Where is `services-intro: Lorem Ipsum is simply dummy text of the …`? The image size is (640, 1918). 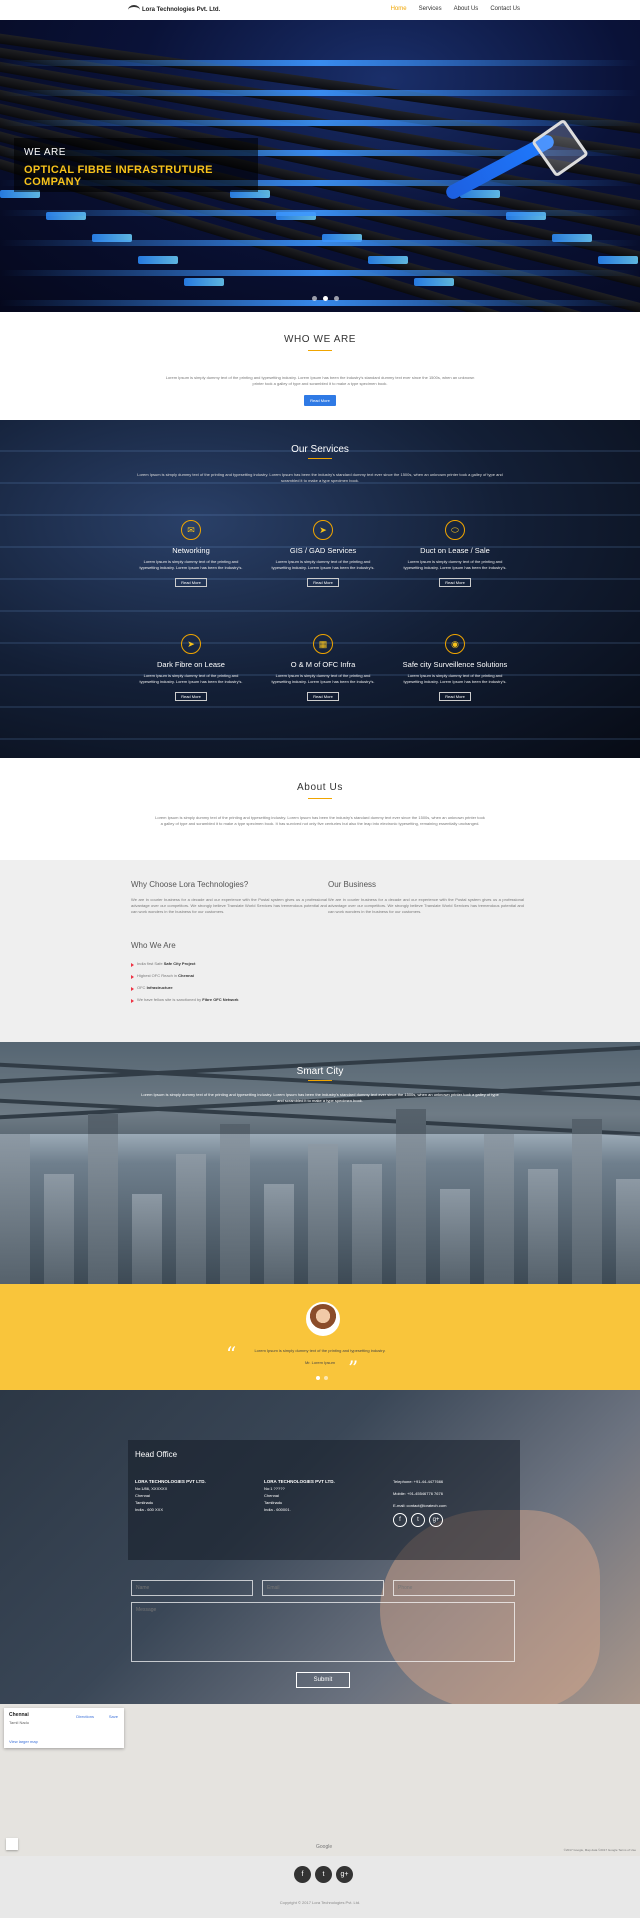 services-intro: Lorem Ipsum is simply dummy text of the … is located at coordinates (320, 477).